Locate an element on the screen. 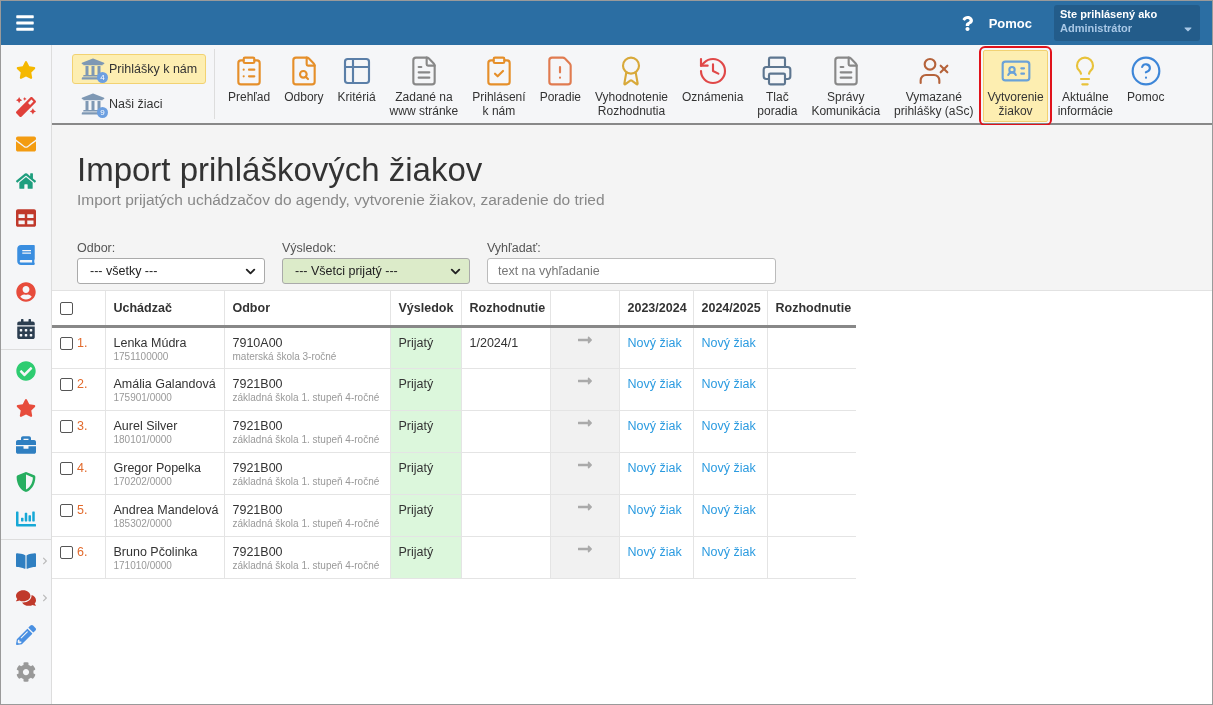 The width and height of the screenshot is (1213, 705). applicant-name: Aurel Silver is located at coordinates (146, 425).